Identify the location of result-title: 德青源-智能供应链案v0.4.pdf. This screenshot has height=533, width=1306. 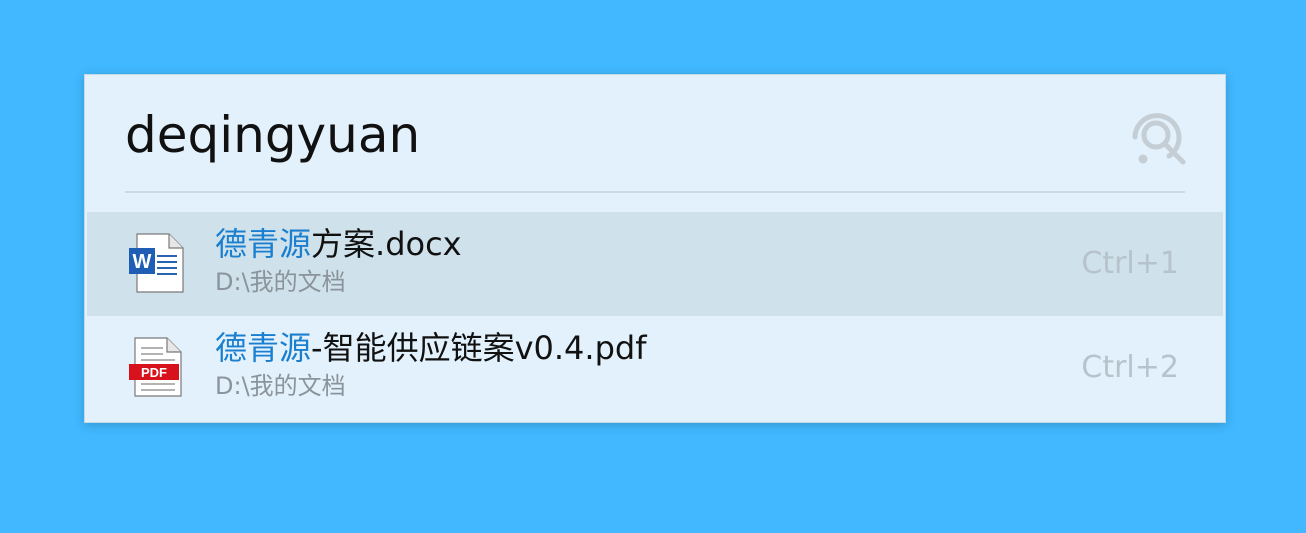
(430, 348).